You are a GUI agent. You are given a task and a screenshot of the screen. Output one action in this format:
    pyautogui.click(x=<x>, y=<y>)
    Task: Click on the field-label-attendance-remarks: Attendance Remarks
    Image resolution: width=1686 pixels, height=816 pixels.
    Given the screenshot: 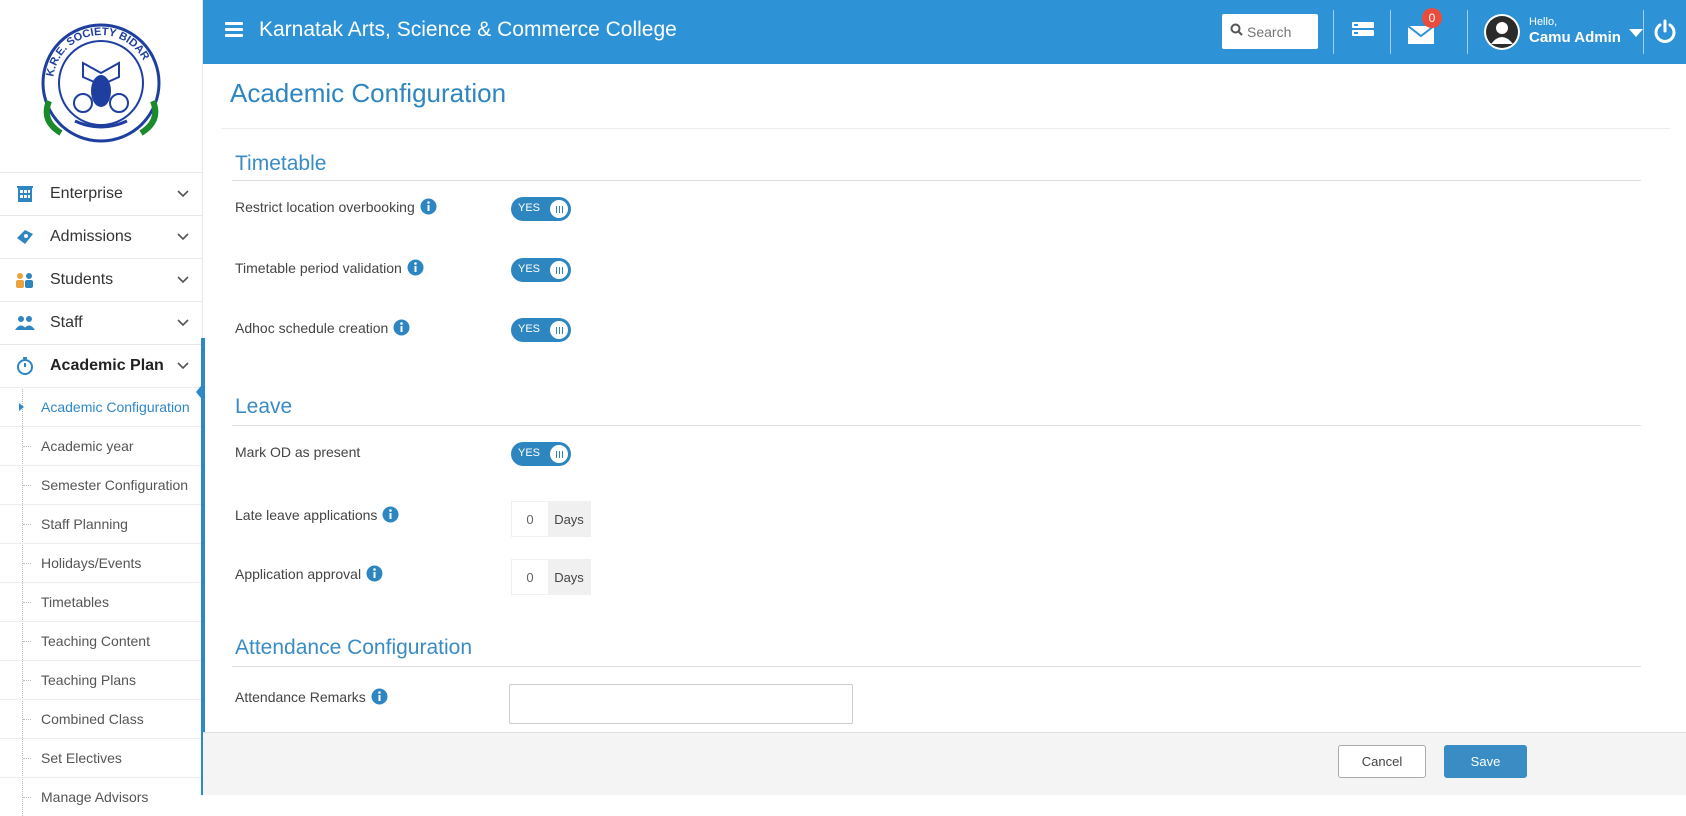 What is the action you would take?
    pyautogui.click(x=311, y=696)
    